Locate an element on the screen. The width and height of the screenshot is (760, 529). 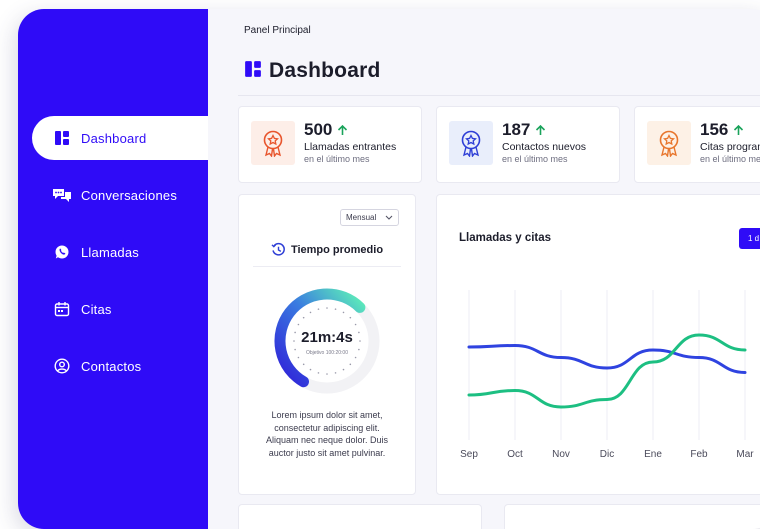
sidebar-item-citas: Citas is located at coordinates (120, 309).